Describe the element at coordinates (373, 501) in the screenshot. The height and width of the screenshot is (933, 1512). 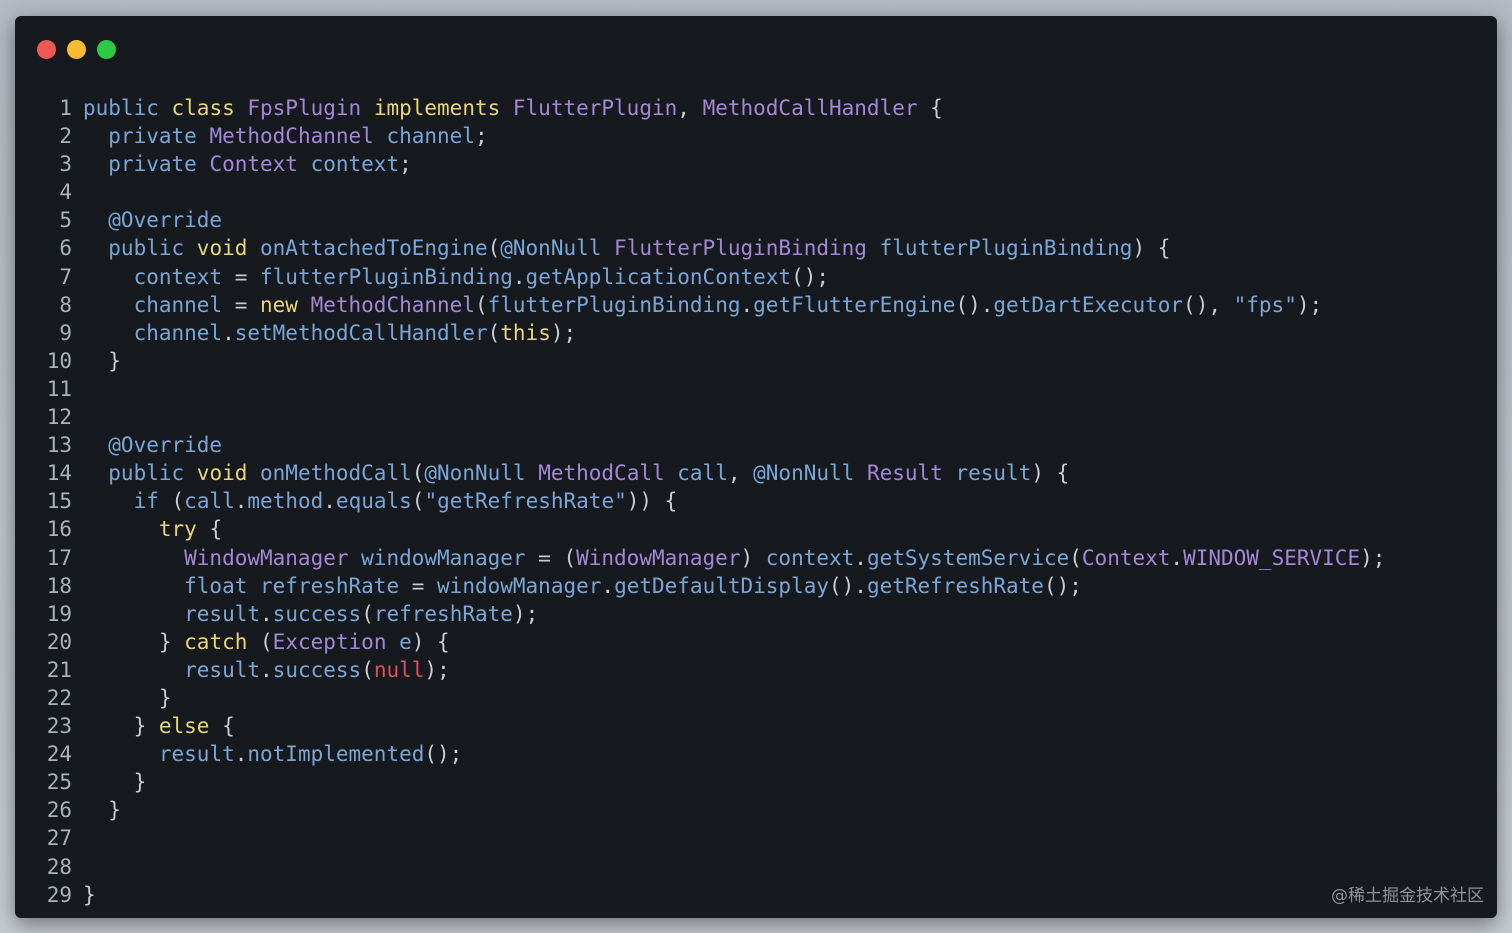
I see `token-method: equals` at that location.